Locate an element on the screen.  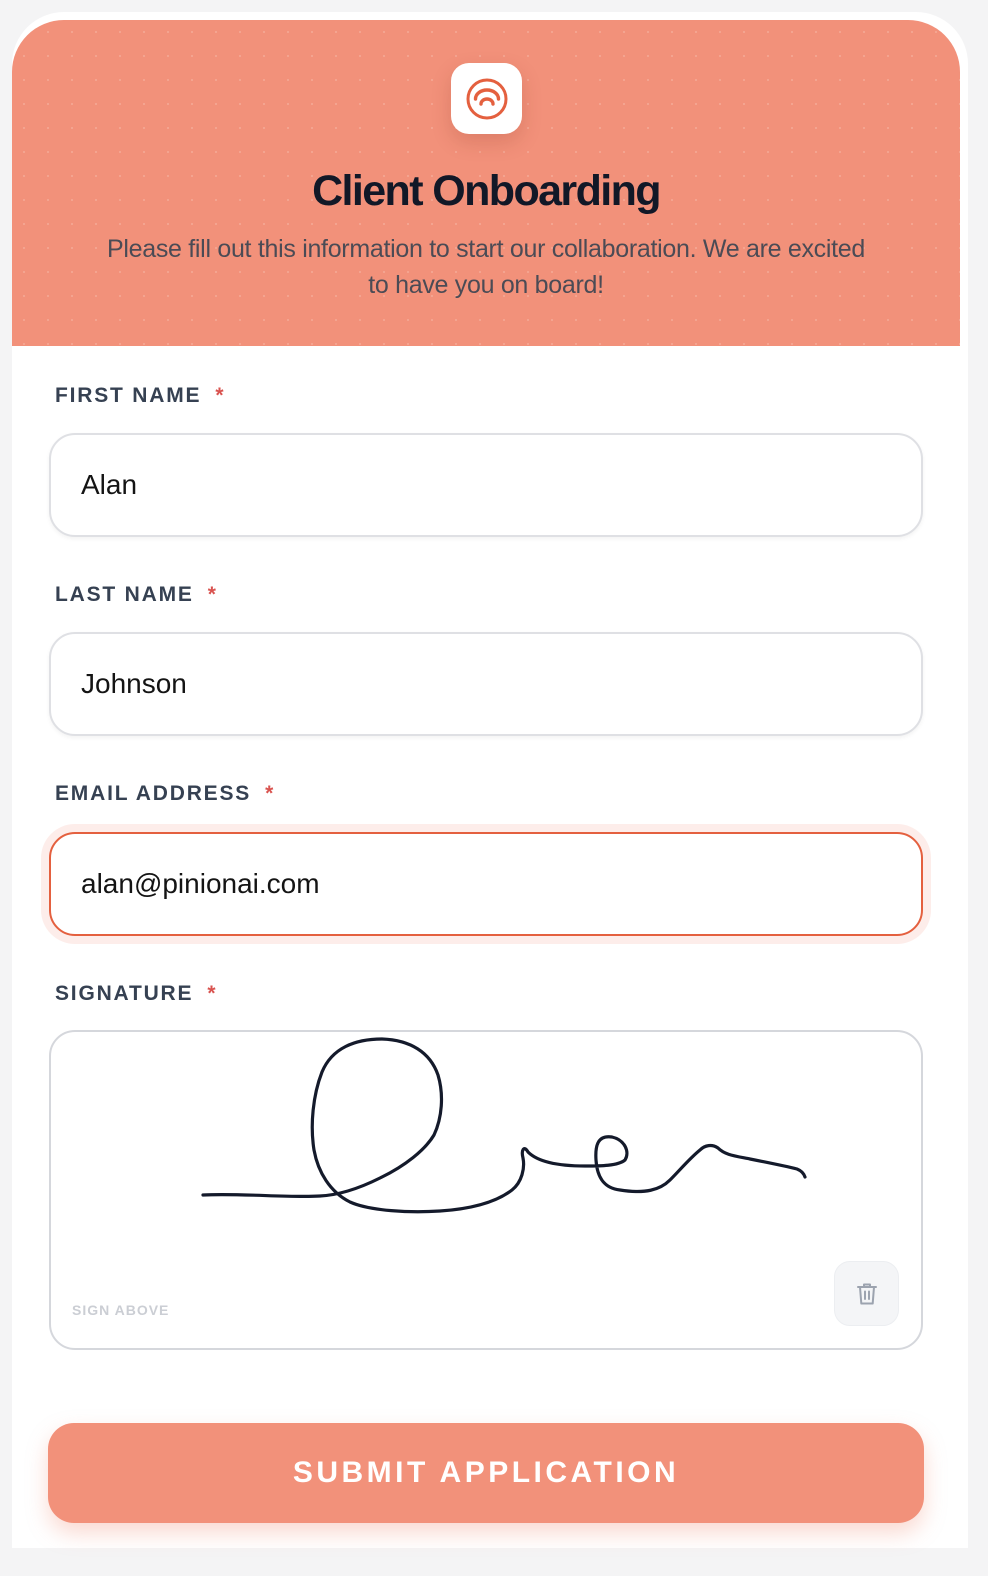
trash-icon is located at coordinates (866, 1293).